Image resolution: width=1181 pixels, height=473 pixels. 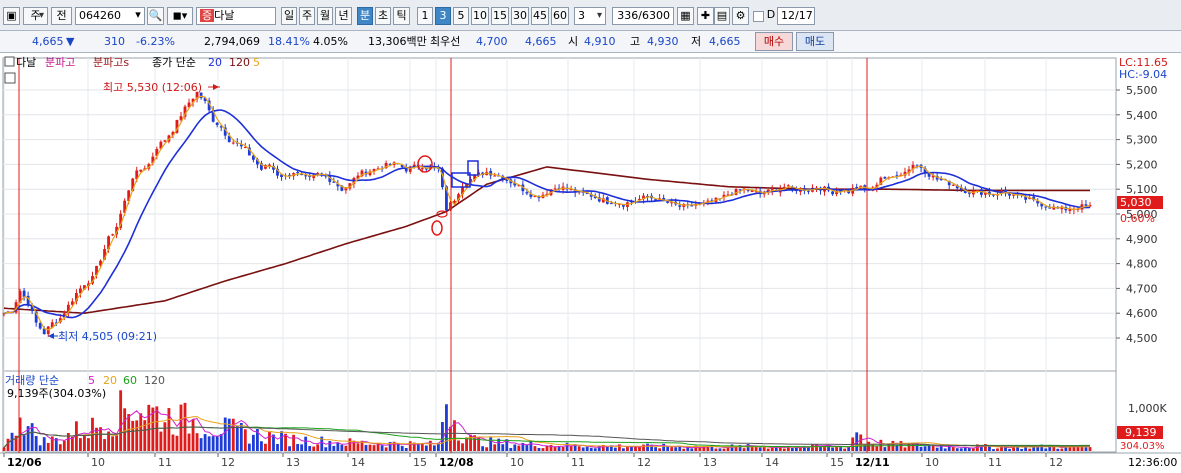 What do you see at coordinates (110, 380) in the screenshot?
I see `volume-legend-ma20: 20` at bounding box center [110, 380].